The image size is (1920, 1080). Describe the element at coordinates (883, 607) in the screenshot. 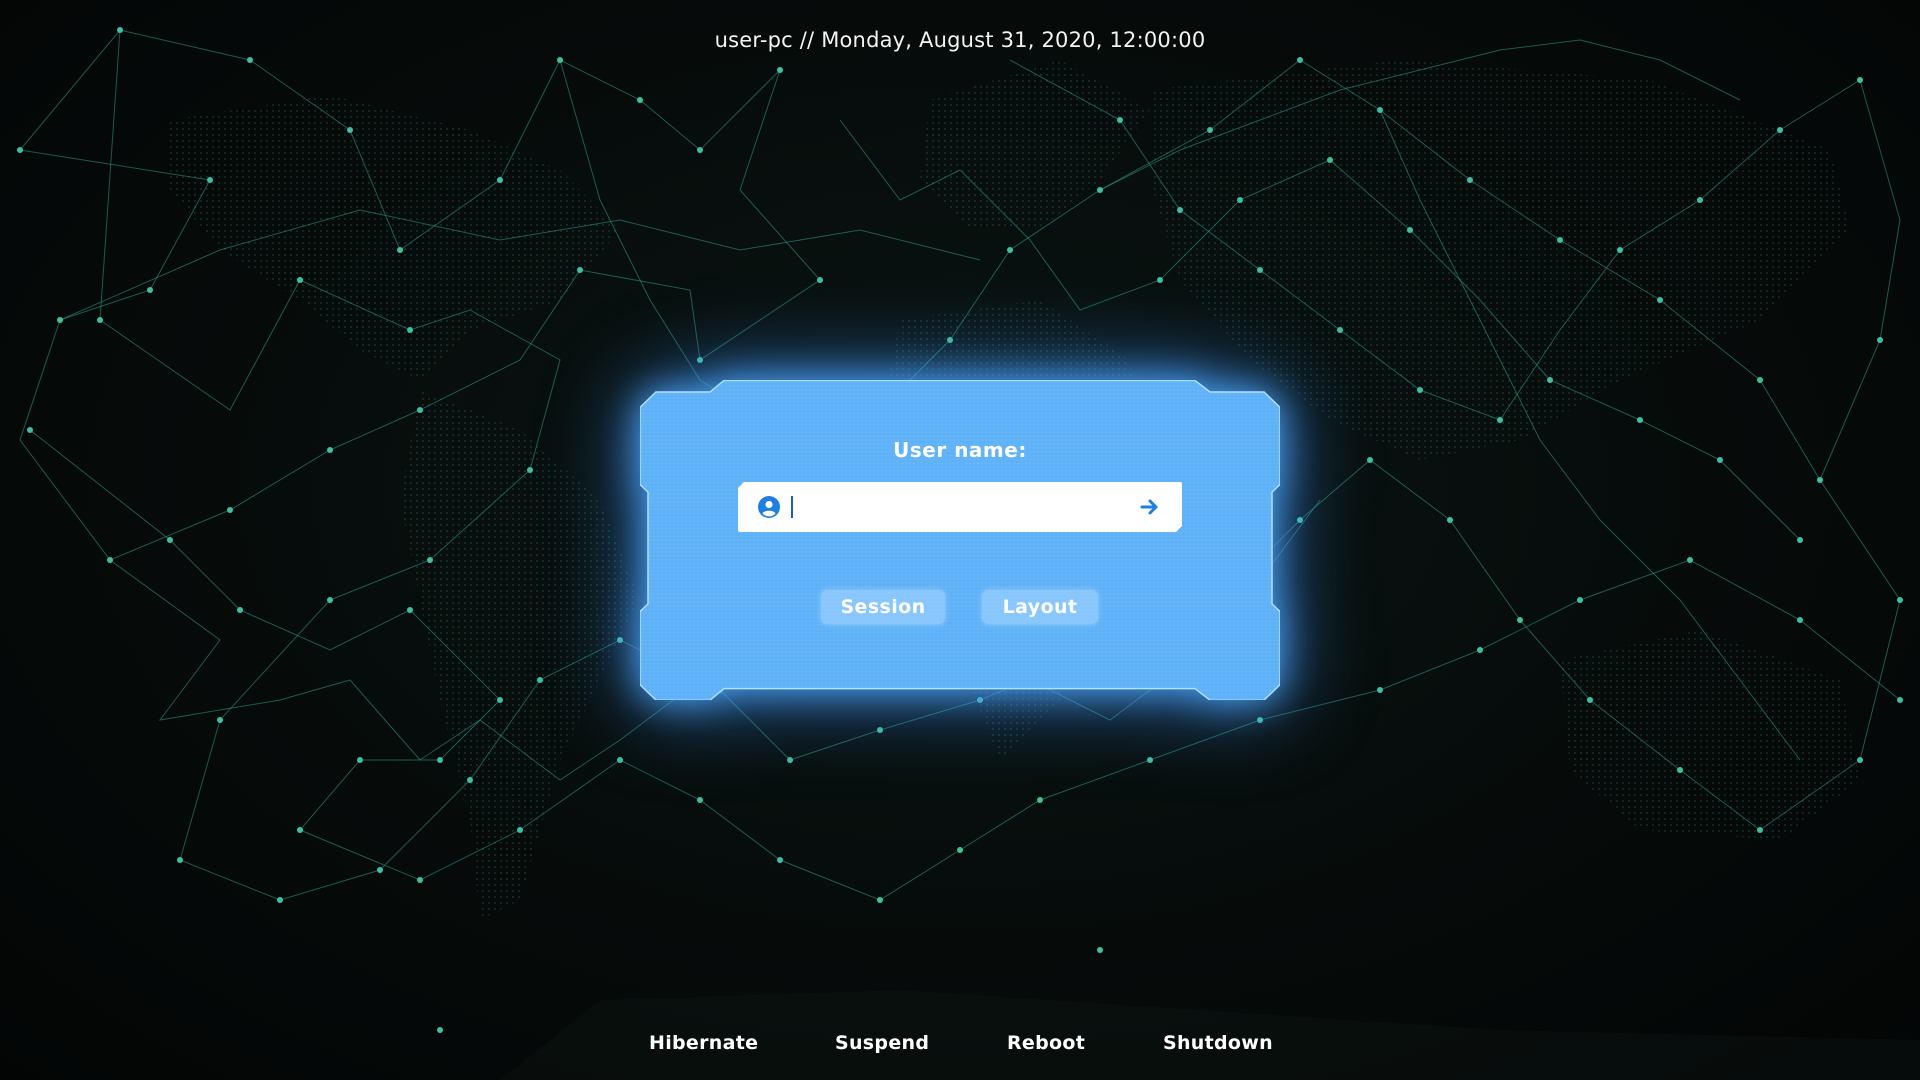

I see `session-button: Session` at that location.